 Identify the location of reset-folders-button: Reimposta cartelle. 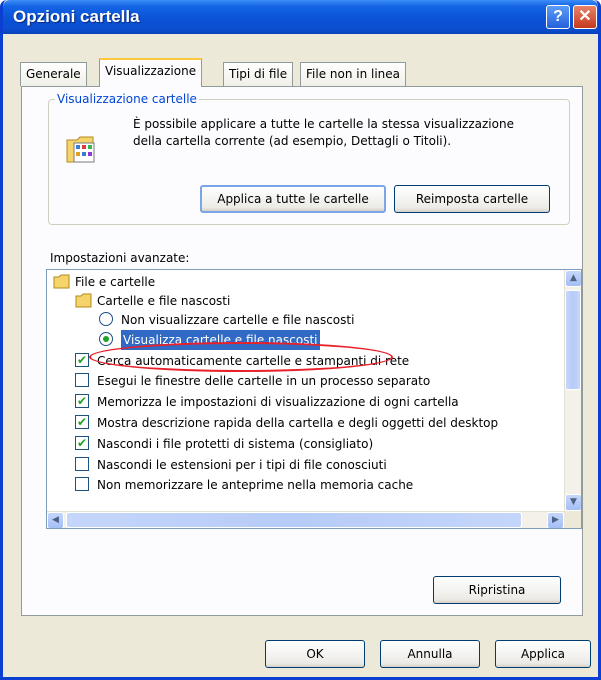
(472, 199).